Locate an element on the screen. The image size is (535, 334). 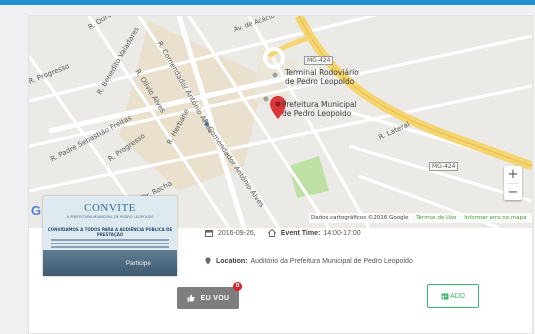
flyer-title: CONVITE is located at coordinates (110, 208).